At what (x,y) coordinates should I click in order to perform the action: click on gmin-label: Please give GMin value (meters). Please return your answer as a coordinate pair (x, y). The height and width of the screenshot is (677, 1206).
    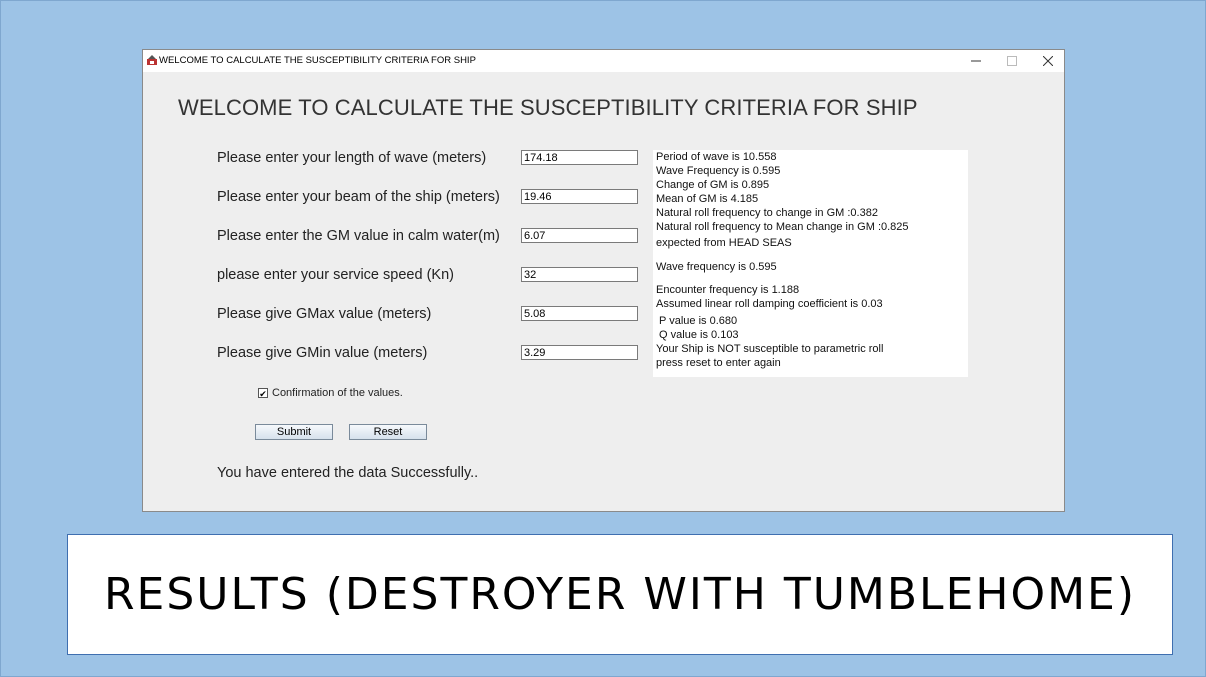
    Looking at the image, I should click on (322, 353).